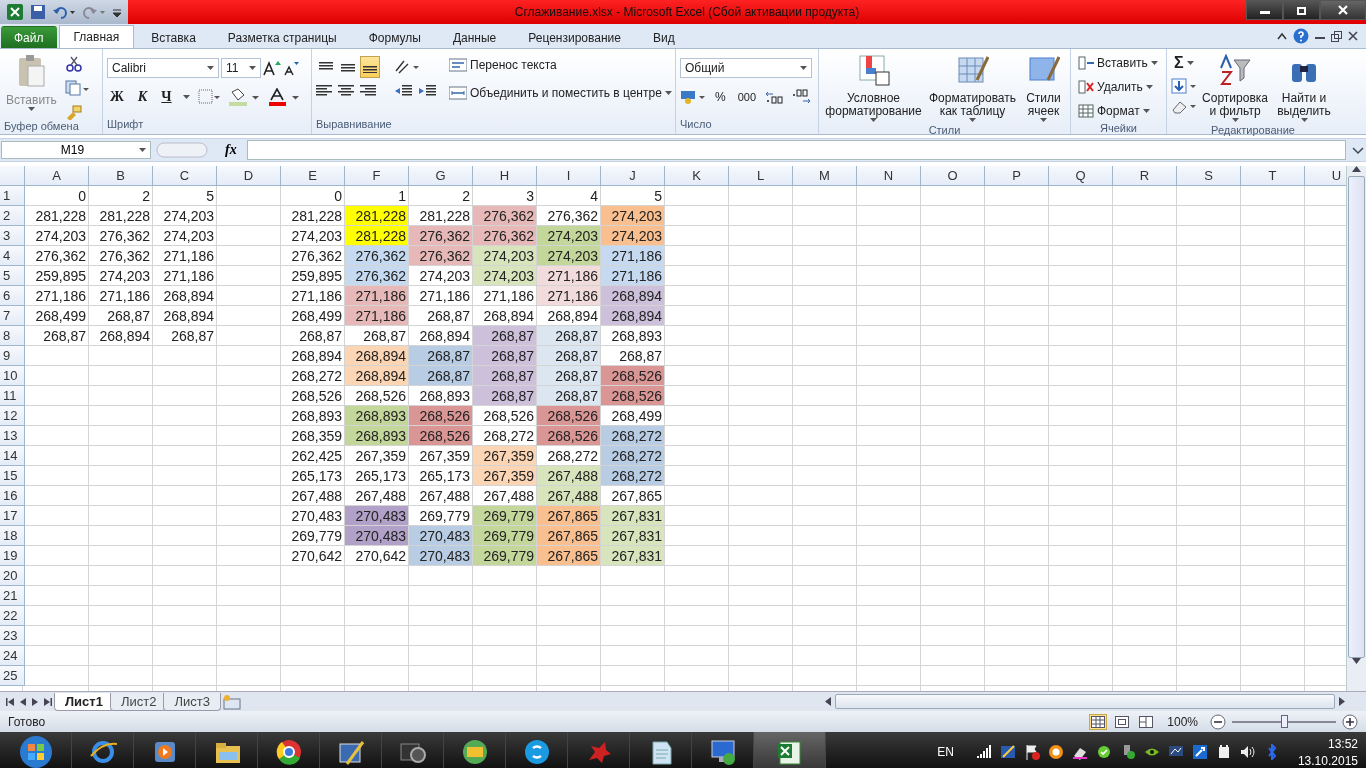  I want to click on scroll-right-icon, so click(1342, 701).